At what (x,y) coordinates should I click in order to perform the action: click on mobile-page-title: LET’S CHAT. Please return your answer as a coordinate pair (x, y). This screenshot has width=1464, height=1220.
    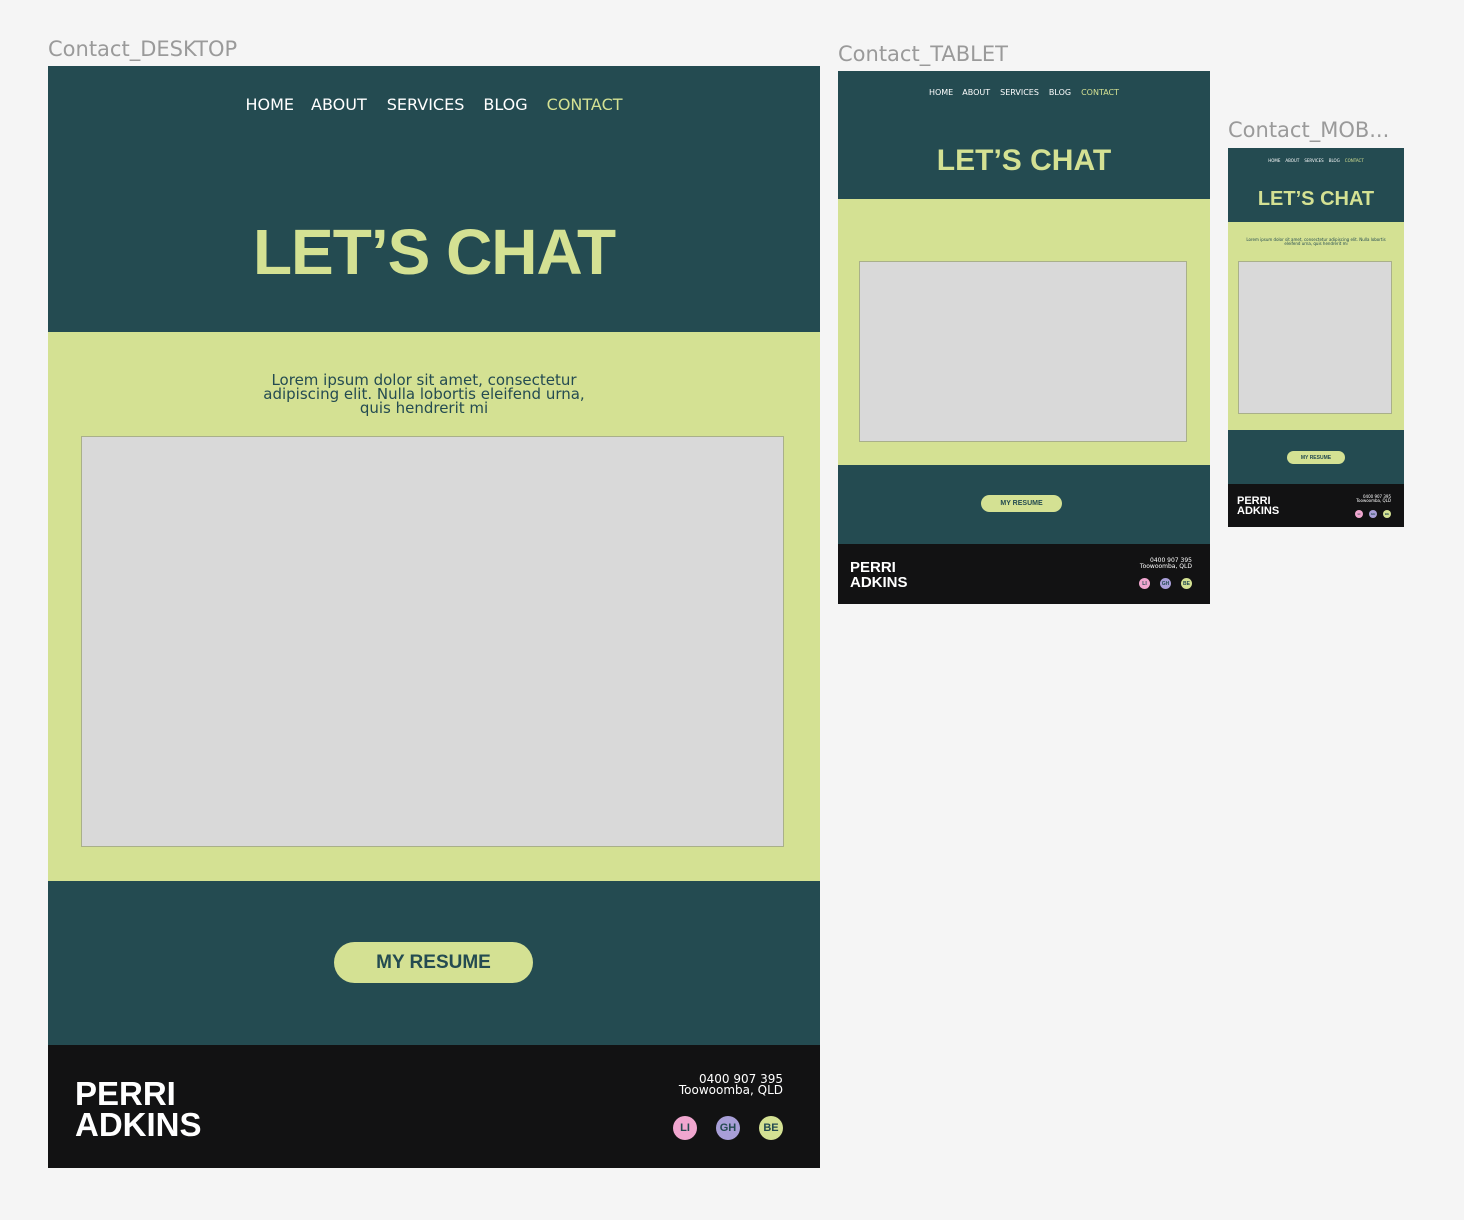
    Looking at the image, I should click on (1316, 199).